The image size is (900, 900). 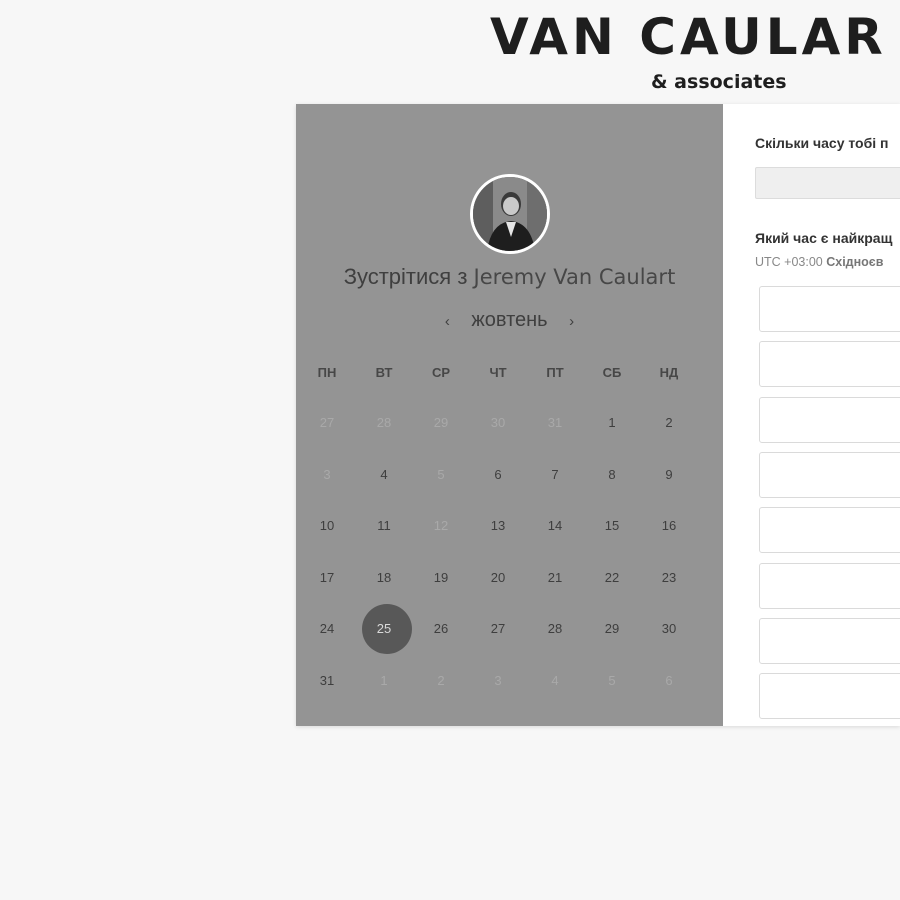 I want to click on calendar-day: 16, so click(x=669, y=526).